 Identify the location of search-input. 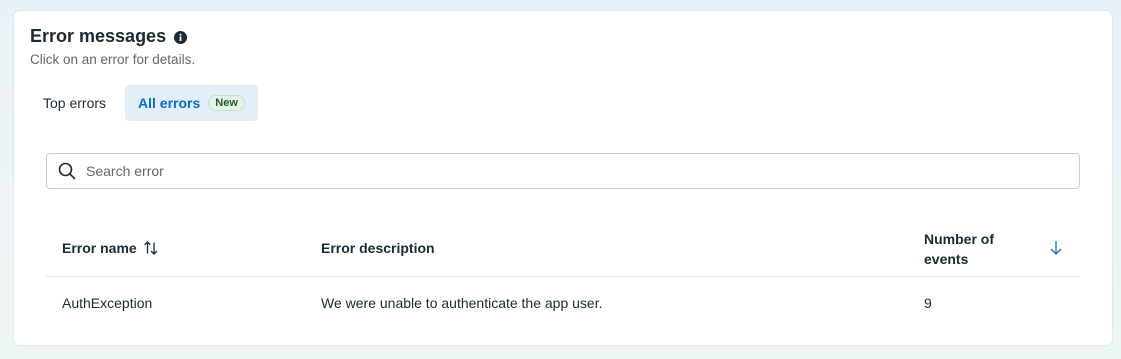
(581, 171).